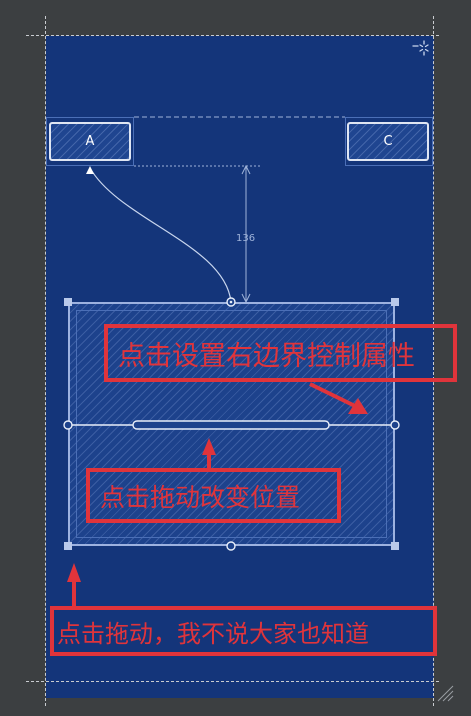 The width and height of the screenshot is (471, 716). What do you see at coordinates (160, 235) in the screenshot?
I see `top-constraint-curve` at bounding box center [160, 235].